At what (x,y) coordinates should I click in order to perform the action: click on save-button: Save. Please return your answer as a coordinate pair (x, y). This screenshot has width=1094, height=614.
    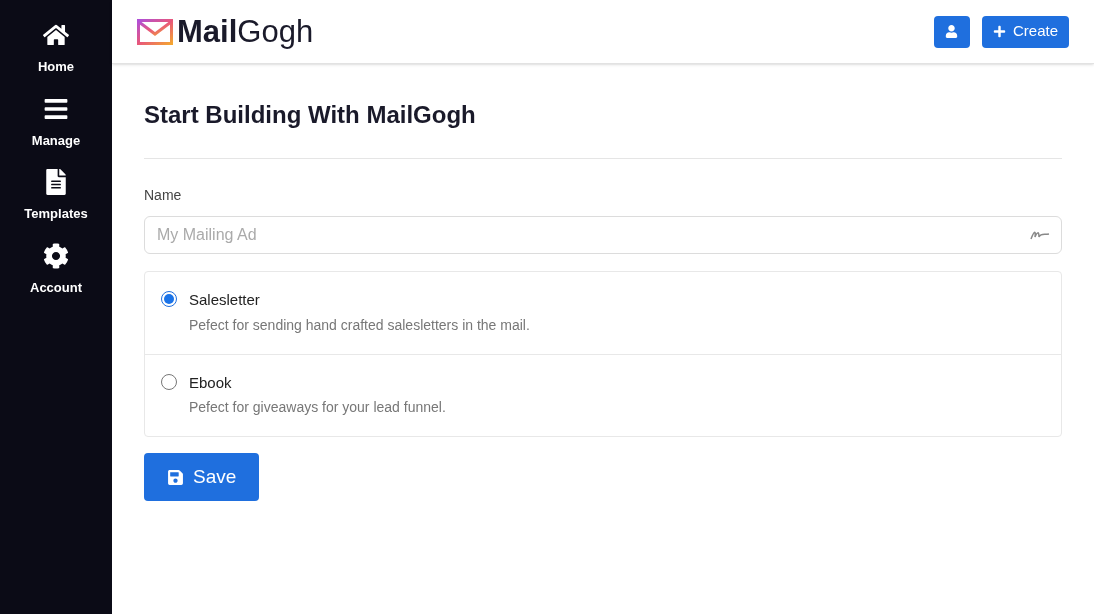
    Looking at the image, I should click on (202, 477).